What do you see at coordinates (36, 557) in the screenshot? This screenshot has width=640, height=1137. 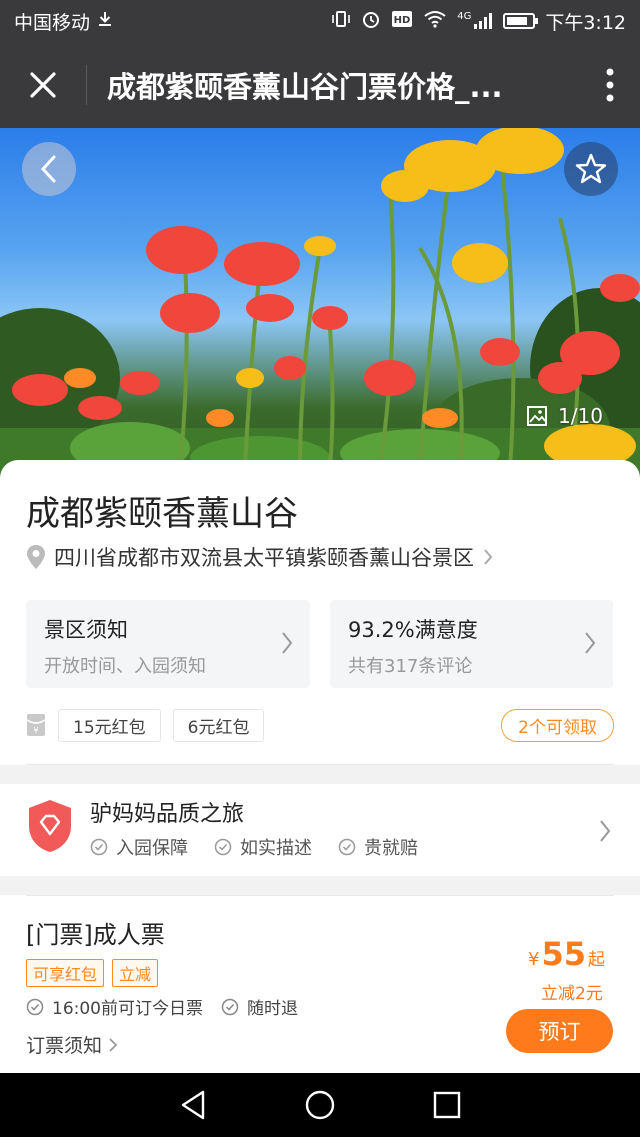 I see `location-pin-icon` at bounding box center [36, 557].